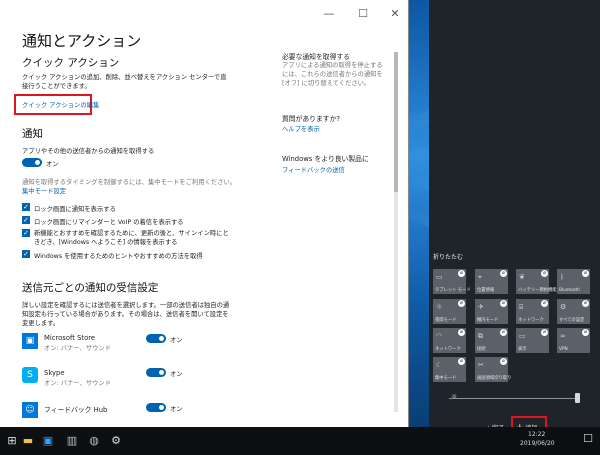 This screenshot has width=600, height=455. I want to click on tile-tablet-mode: ⌀ ▭ タブレット モード, so click(452, 281).